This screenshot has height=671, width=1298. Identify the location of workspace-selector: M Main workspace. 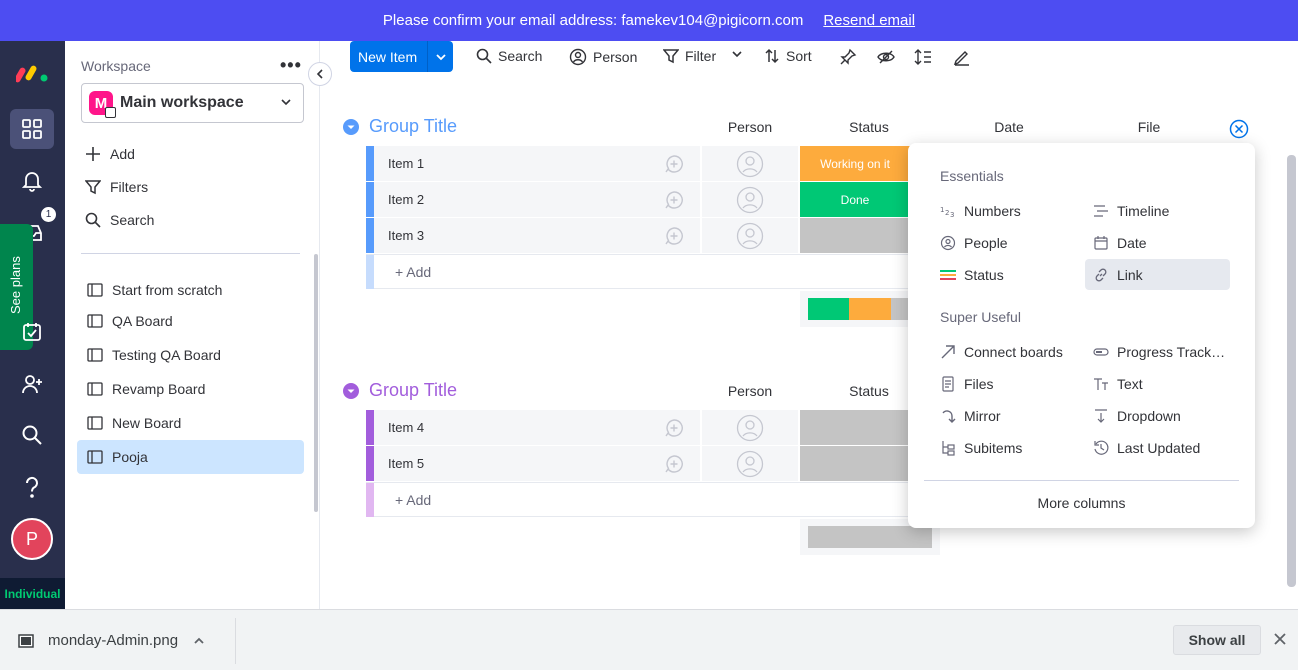
(192, 103).